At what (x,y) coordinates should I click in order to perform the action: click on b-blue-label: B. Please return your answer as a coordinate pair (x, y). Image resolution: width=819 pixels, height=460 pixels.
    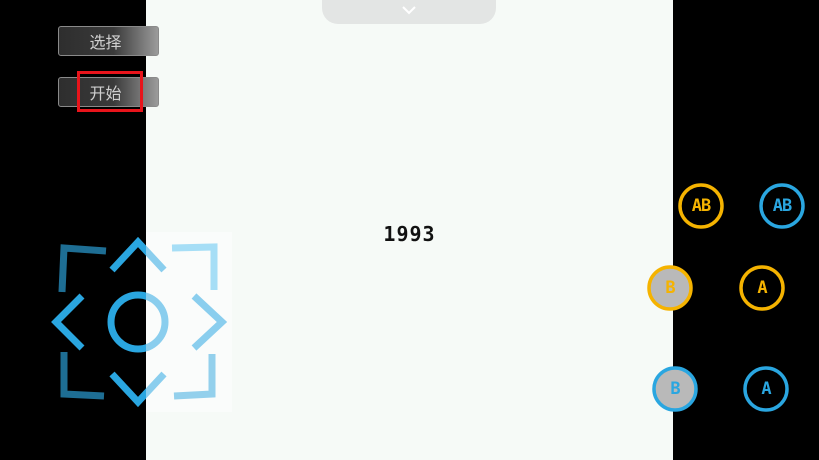
    Looking at the image, I should click on (675, 389).